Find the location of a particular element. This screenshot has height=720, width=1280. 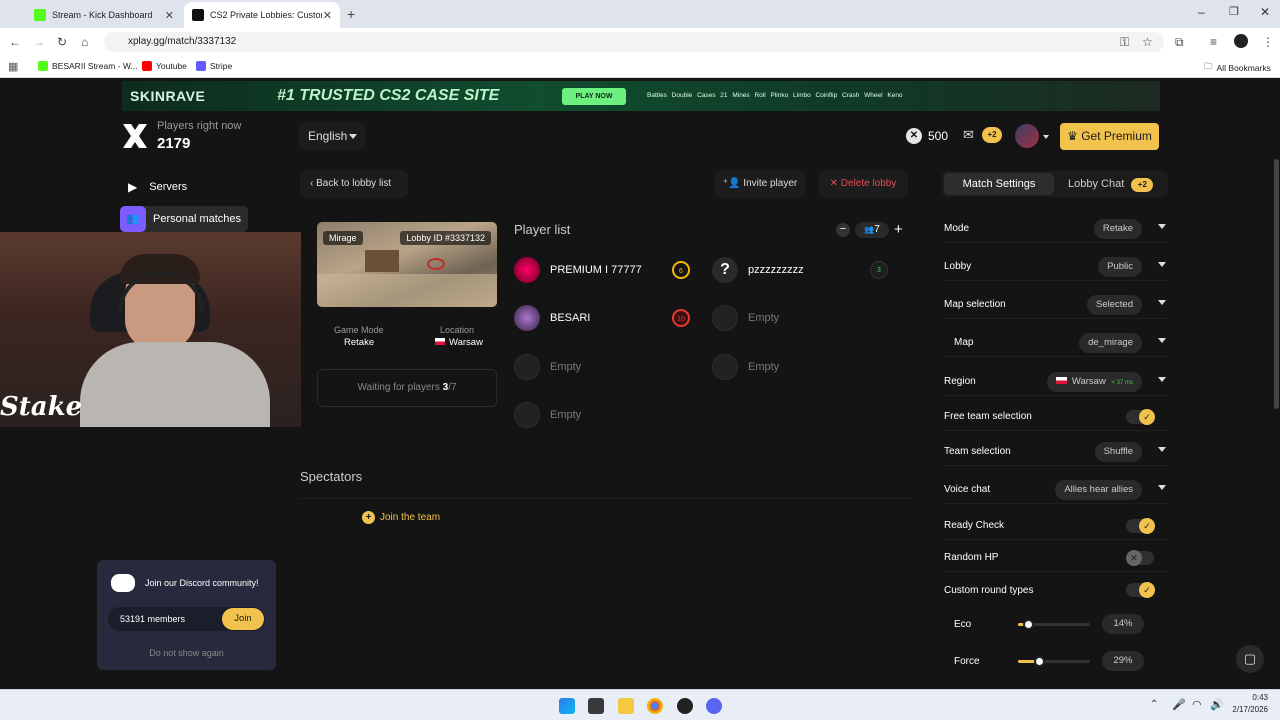

windows-start-icon is located at coordinates (567, 706).